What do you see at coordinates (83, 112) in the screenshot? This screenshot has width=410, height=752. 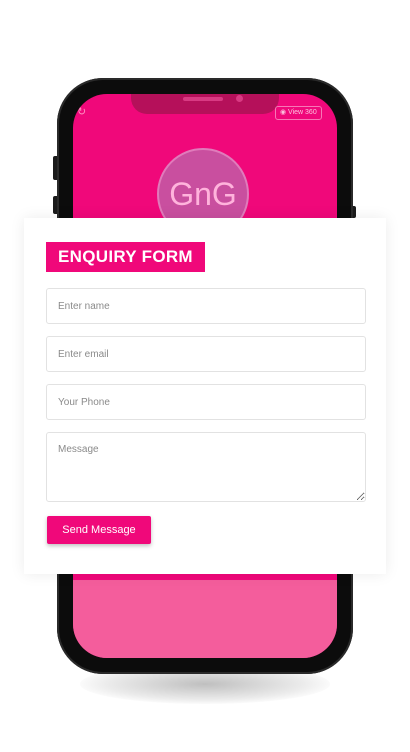 I see `refresh-icon: ↻` at bounding box center [83, 112].